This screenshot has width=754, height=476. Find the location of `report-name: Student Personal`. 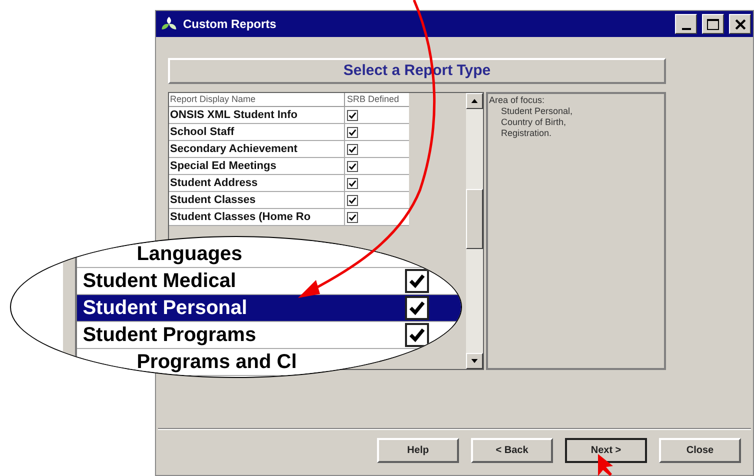

report-name: Student Personal is located at coordinates (165, 308).